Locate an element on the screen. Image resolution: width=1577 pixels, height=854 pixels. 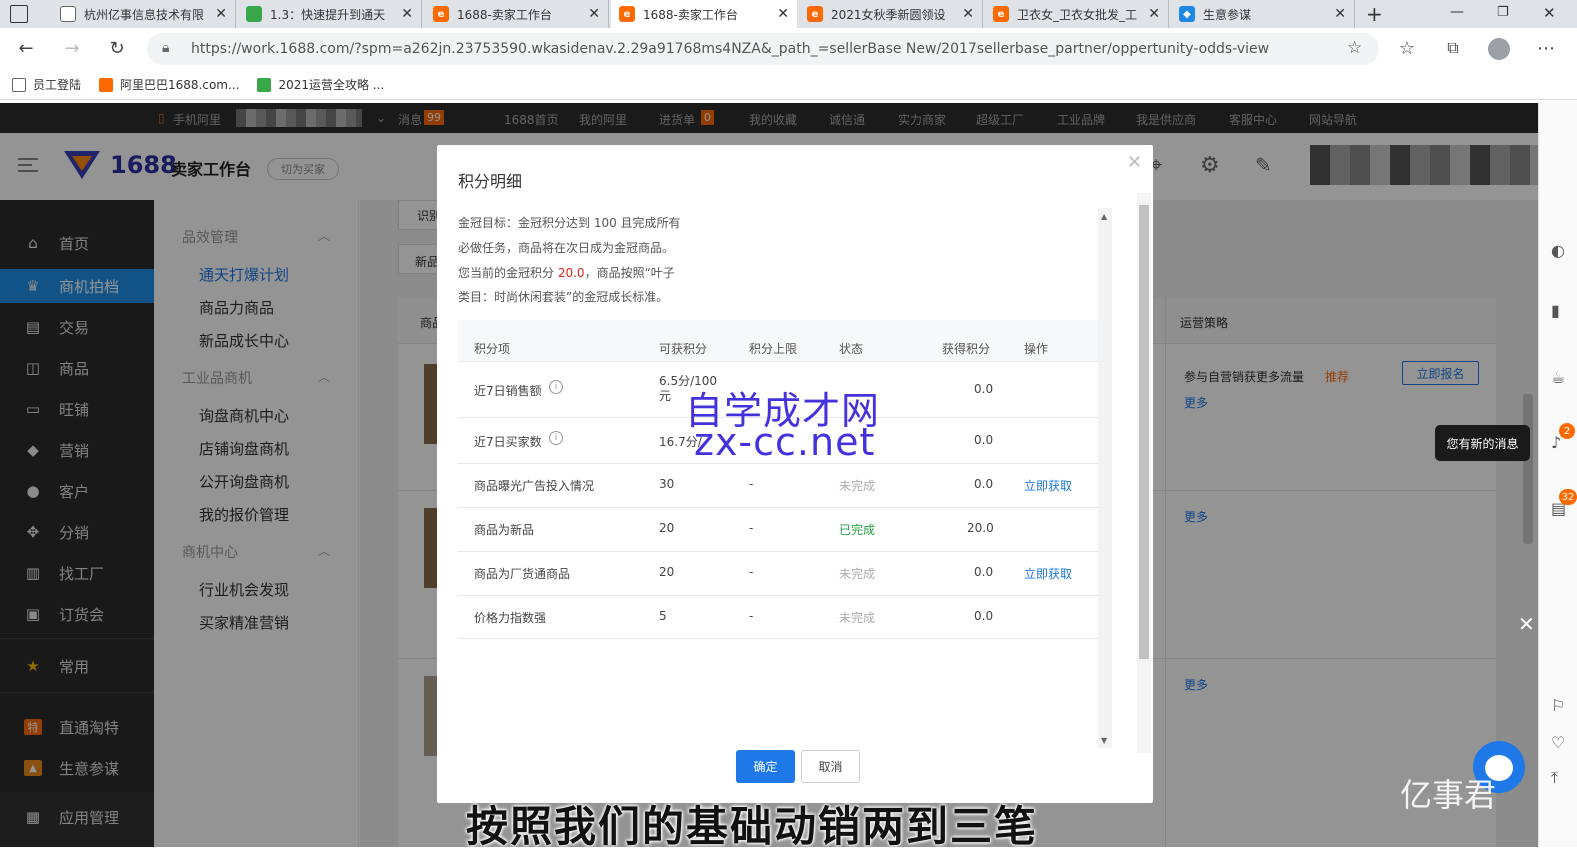
status-badge: 已完成 is located at coordinates (857, 530).